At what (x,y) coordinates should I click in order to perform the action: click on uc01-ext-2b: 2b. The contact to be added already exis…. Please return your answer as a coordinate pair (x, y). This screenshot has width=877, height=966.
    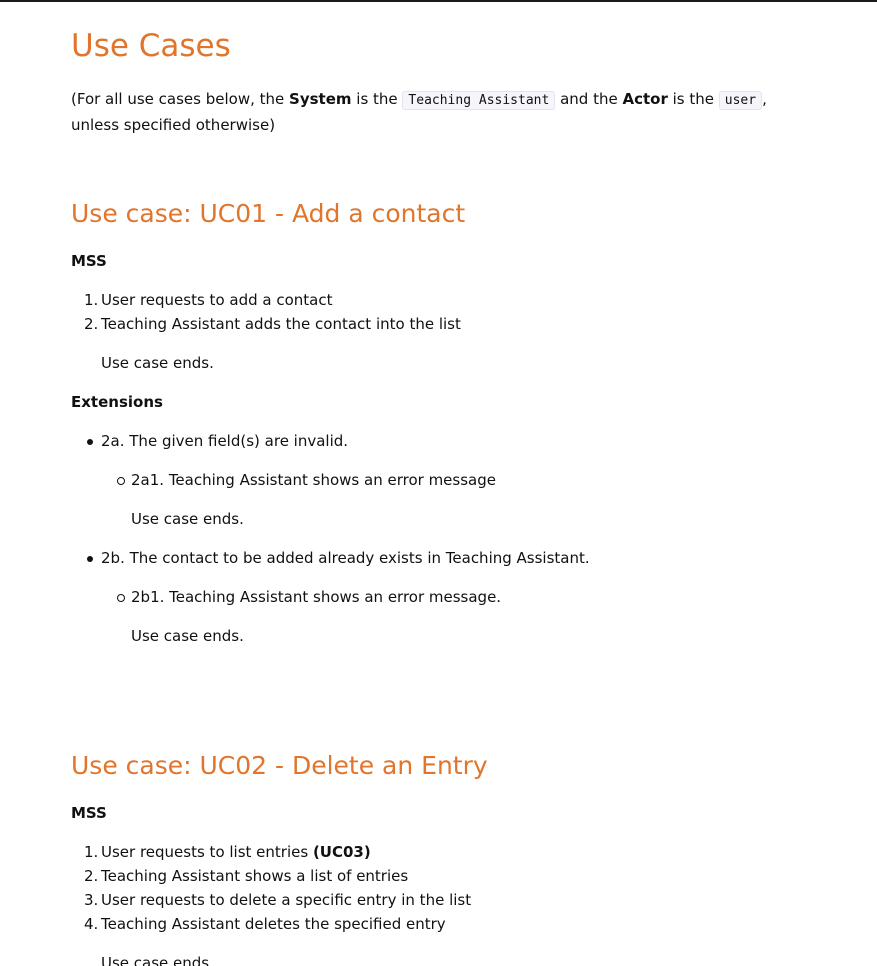
    Looking at the image, I should click on (338, 558).